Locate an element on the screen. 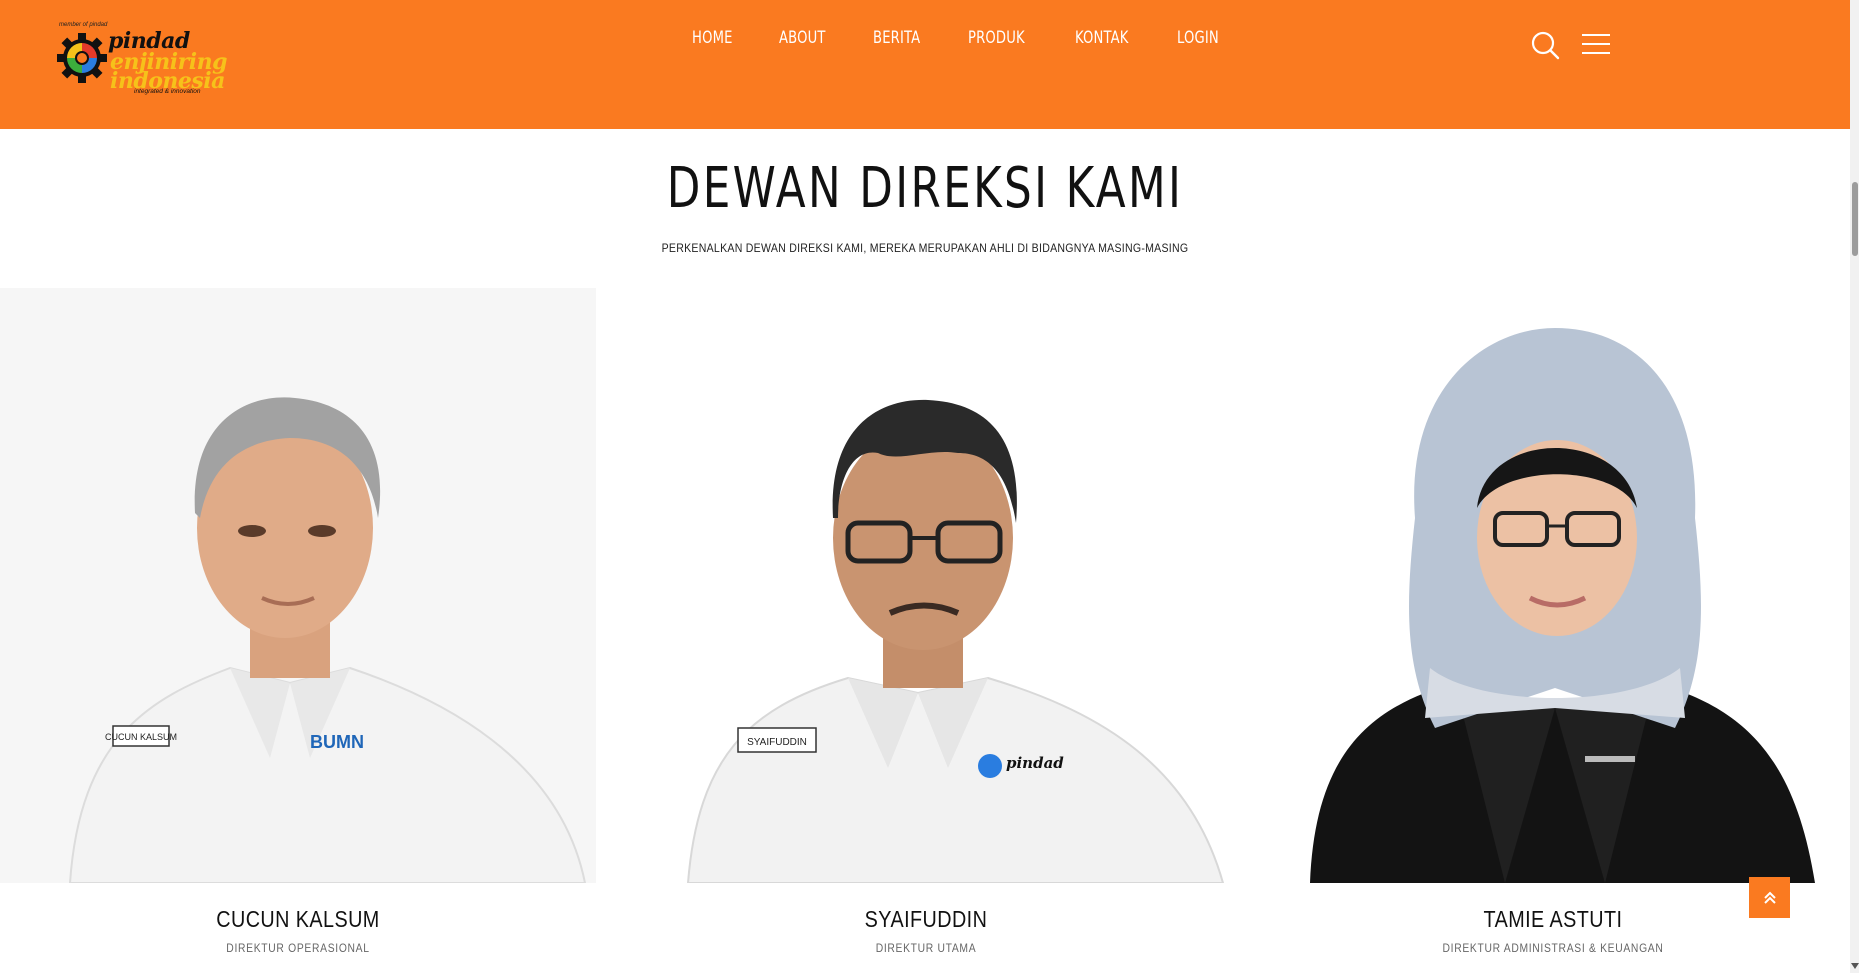 This screenshot has width=1859, height=973. back-to-top-button is located at coordinates (1769, 897).